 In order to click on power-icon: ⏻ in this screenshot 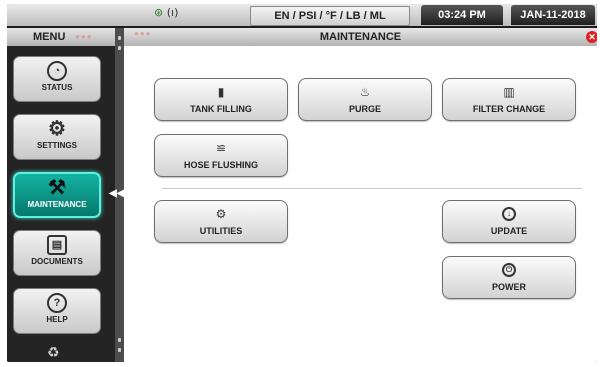, I will do `click(509, 270)`.